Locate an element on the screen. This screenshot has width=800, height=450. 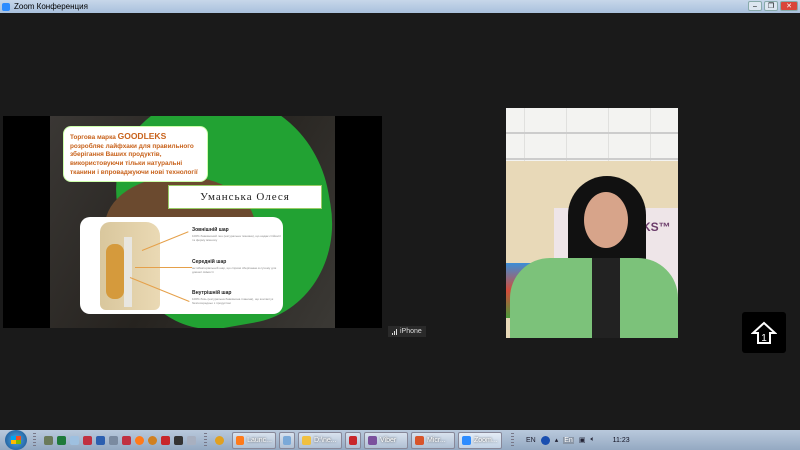
brand-name: GOODLEKS is located at coordinates (142, 136).